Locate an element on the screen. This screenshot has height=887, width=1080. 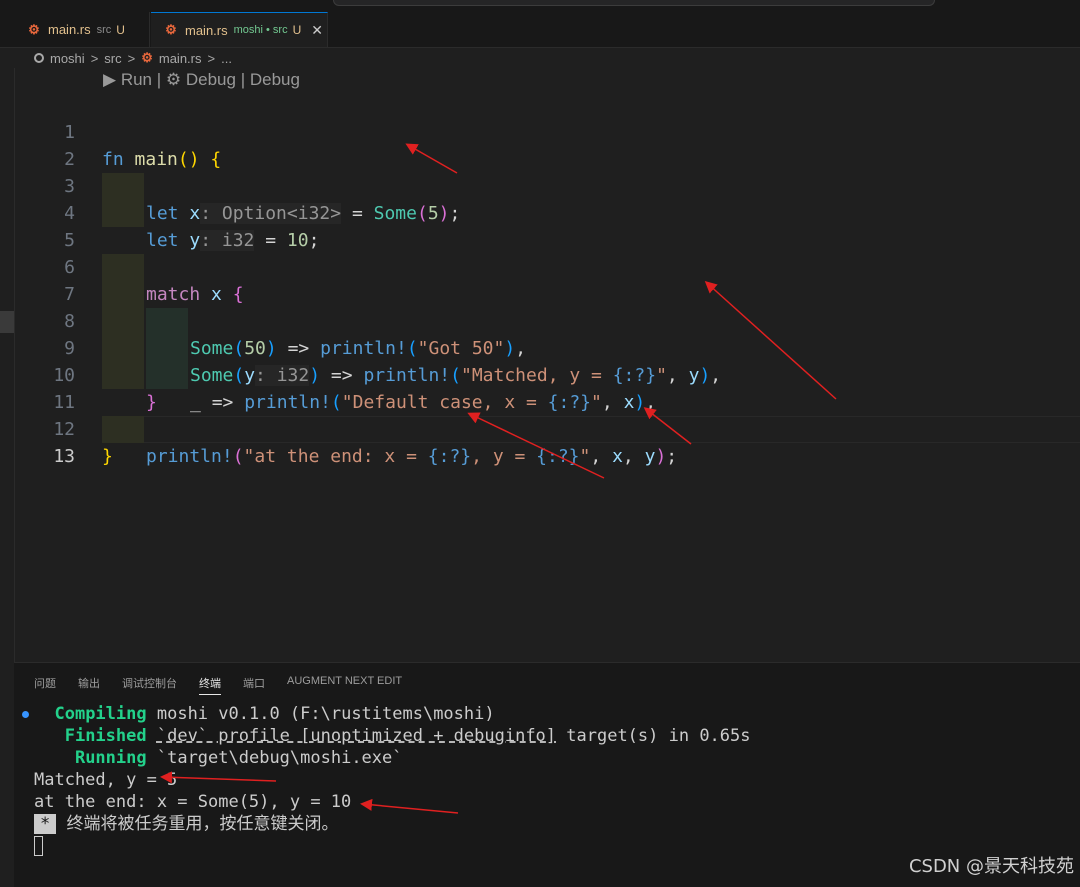
terminal-text: `dev` profile [unoptimized + debuginfo] is located at coordinates (356, 736).